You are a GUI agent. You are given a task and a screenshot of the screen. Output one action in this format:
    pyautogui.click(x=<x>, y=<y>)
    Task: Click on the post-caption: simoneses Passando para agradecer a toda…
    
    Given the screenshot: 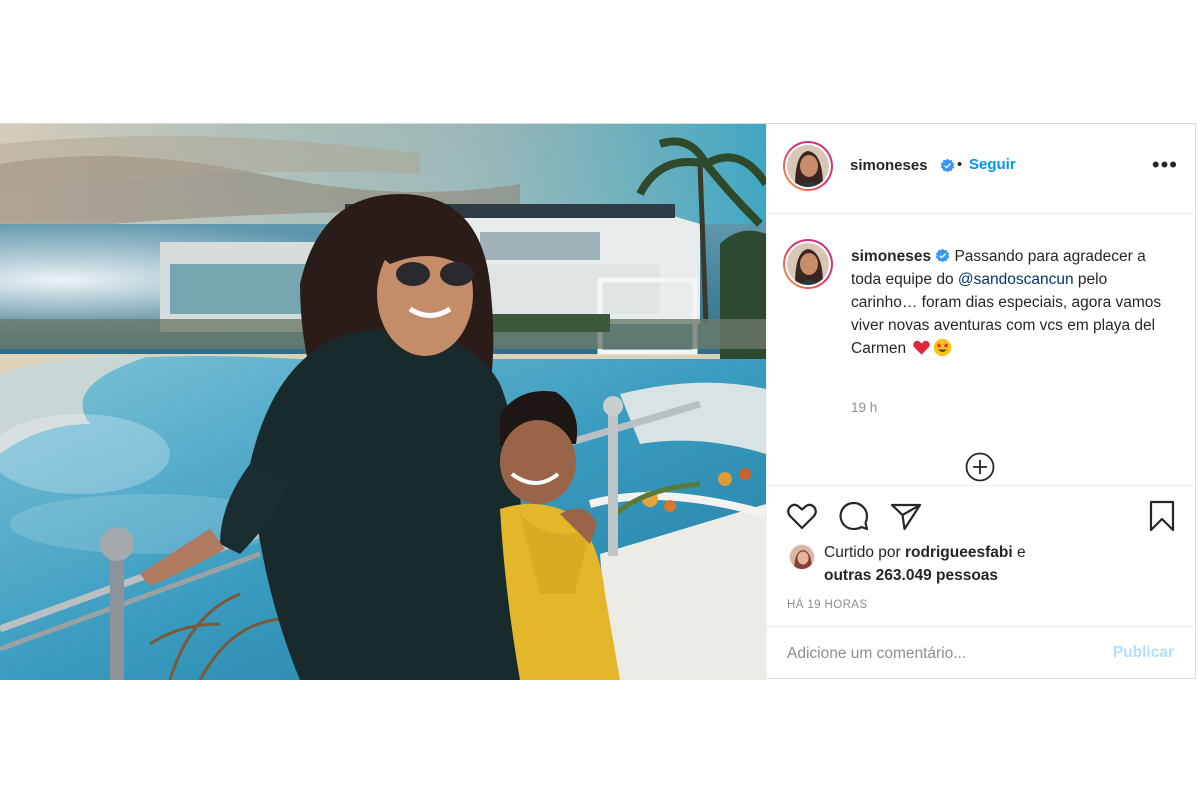 What is the action you would take?
    pyautogui.click(x=981, y=350)
    